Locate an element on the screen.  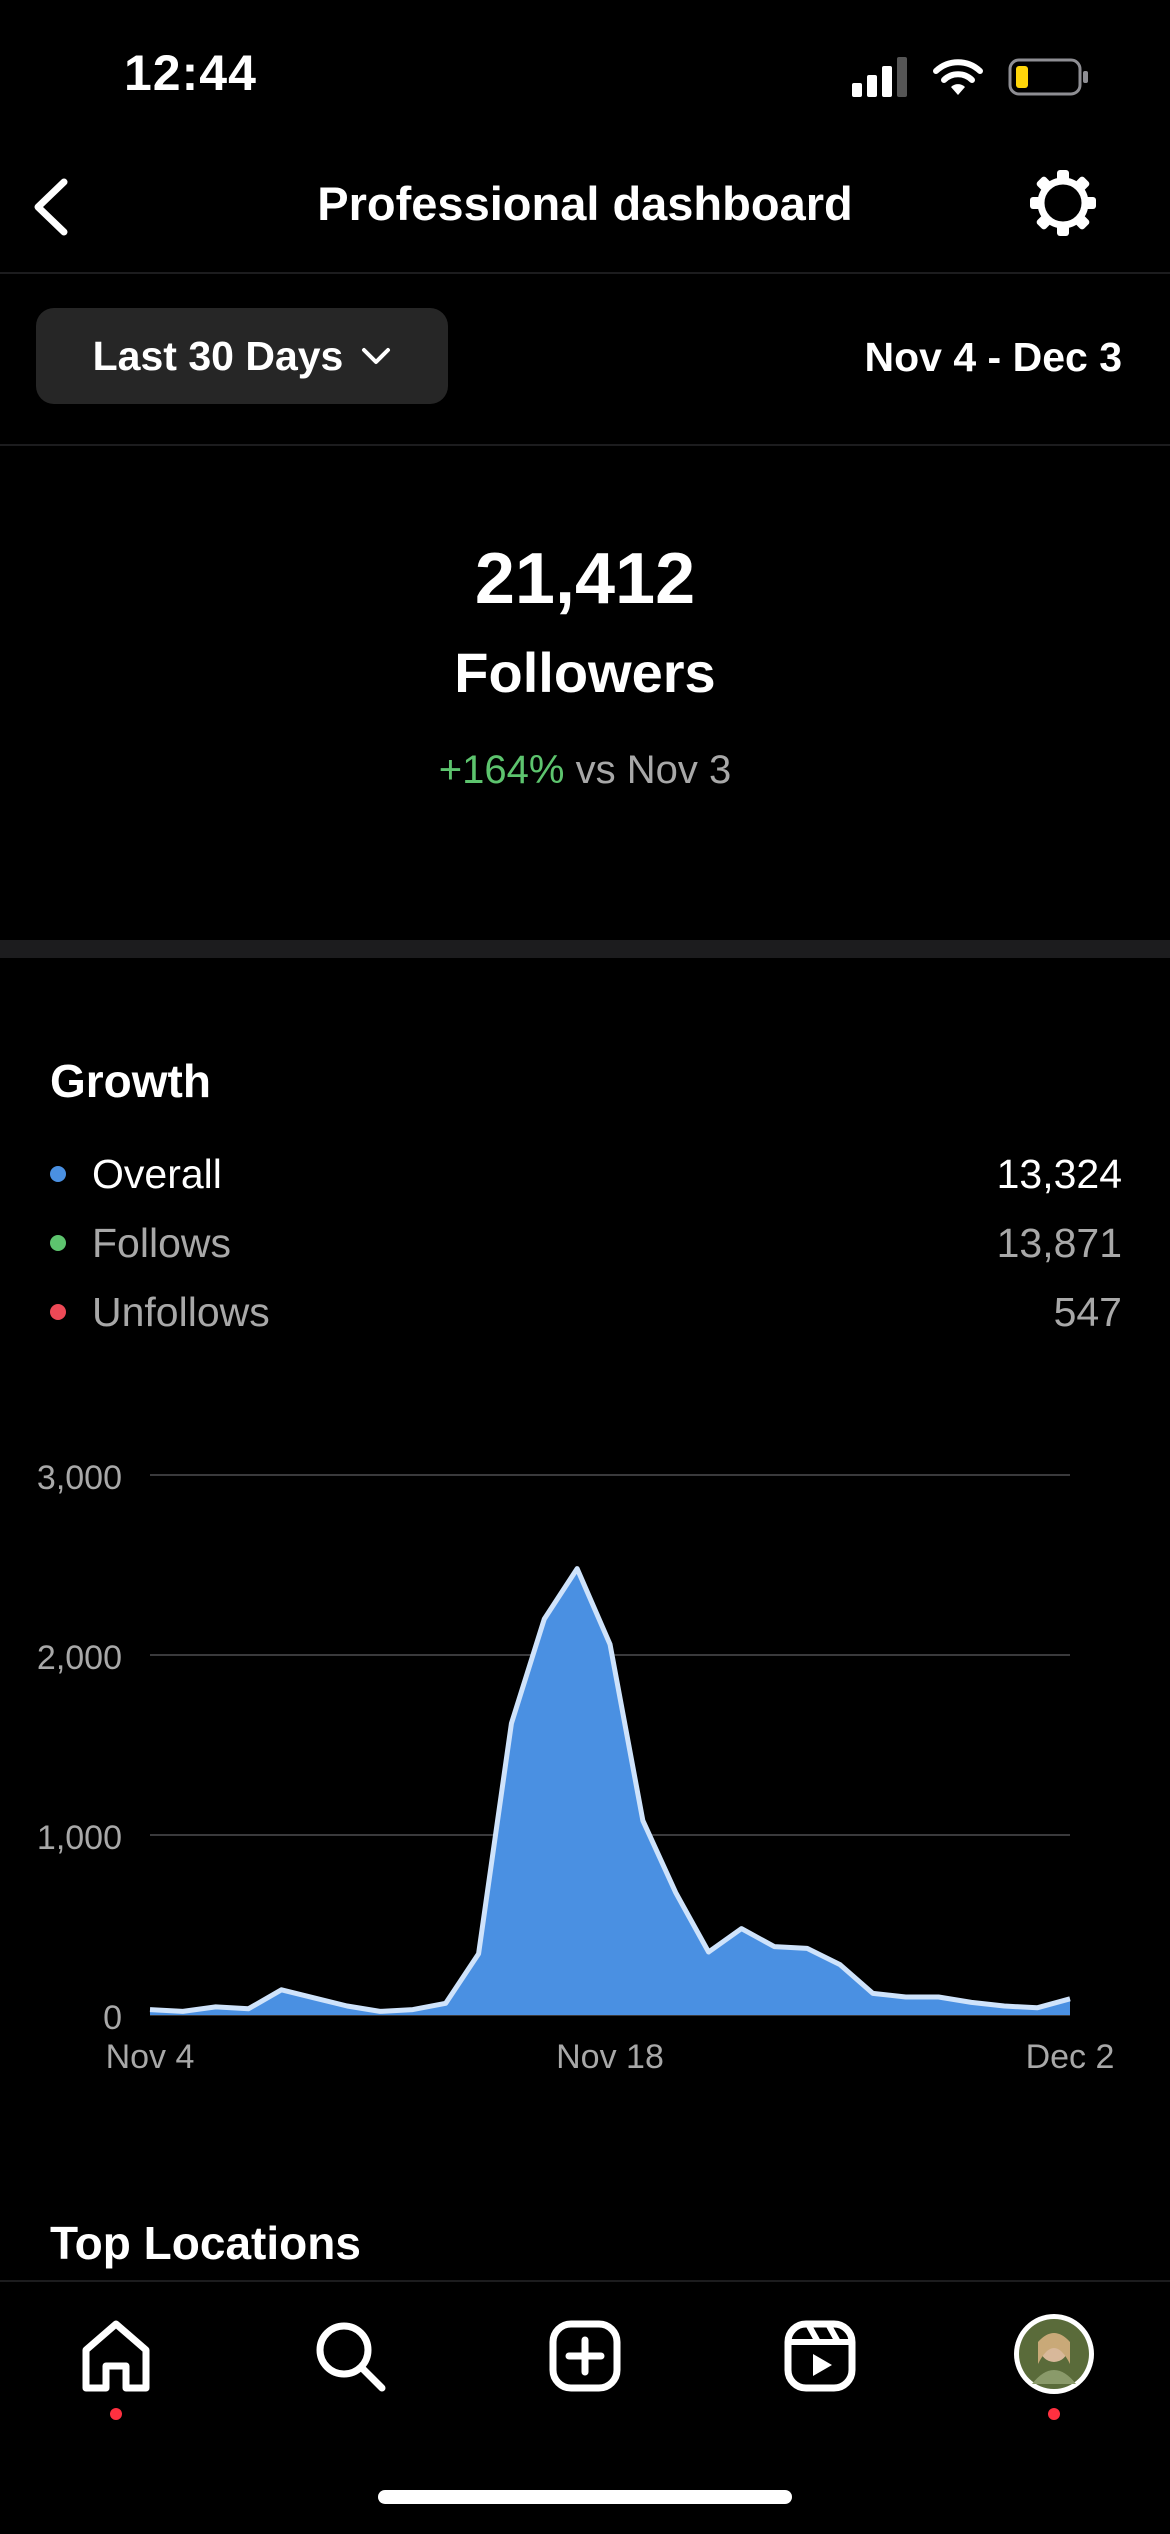
legend-name: Follows is located at coordinates (161, 1242).